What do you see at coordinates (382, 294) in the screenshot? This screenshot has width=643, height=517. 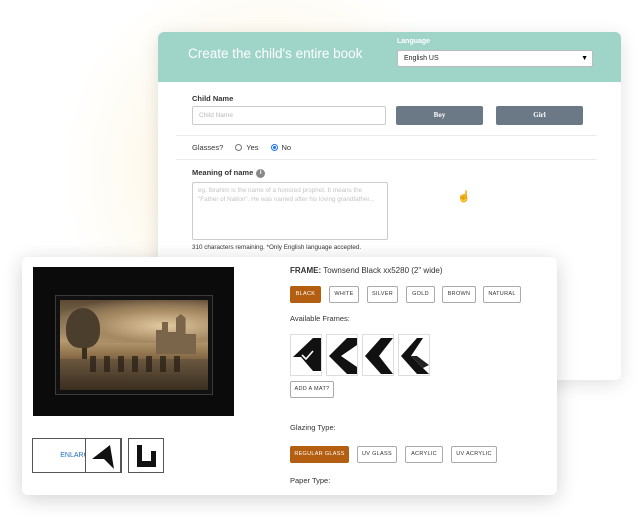 I see `color-silver-button: SILVER` at bounding box center [382, 294].